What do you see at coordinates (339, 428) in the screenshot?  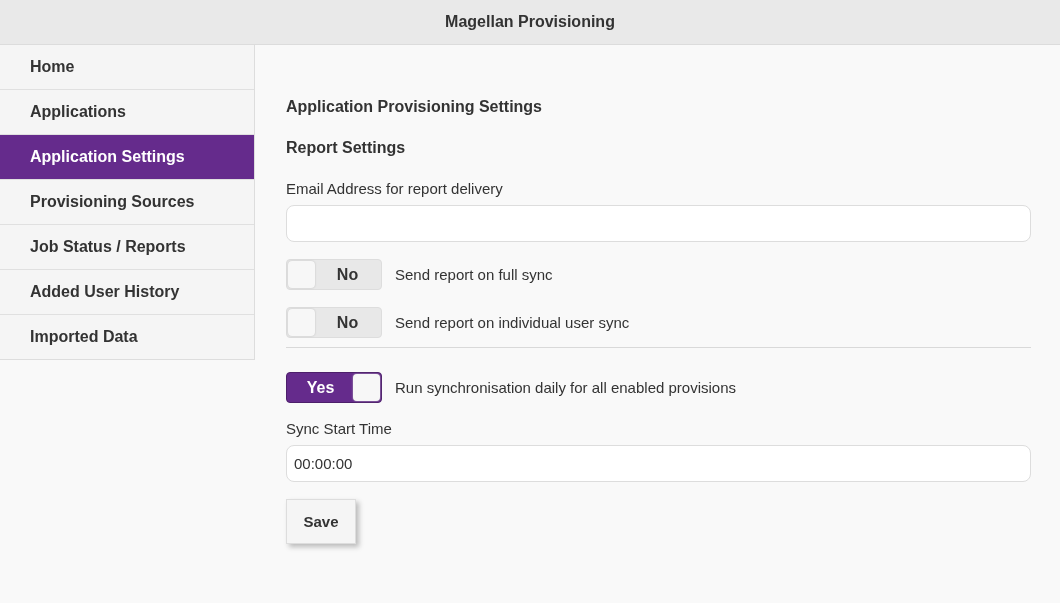 I see `field-label: Sync Start Time` at bounding box center [339, 428].